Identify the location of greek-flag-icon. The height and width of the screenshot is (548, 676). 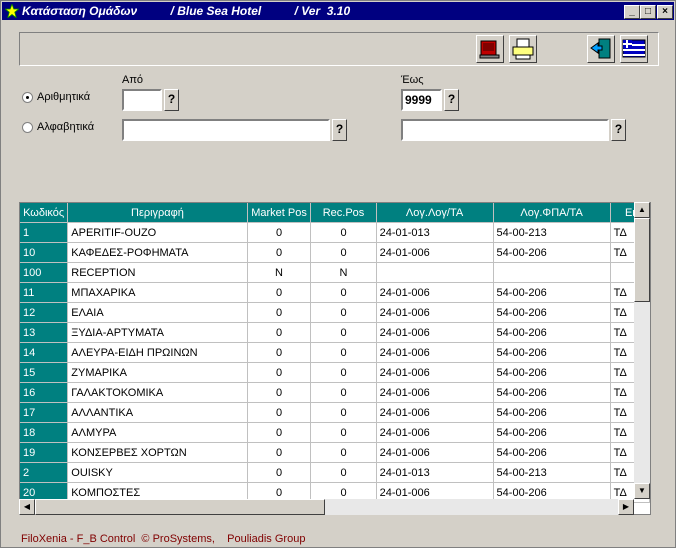
(634, 48).